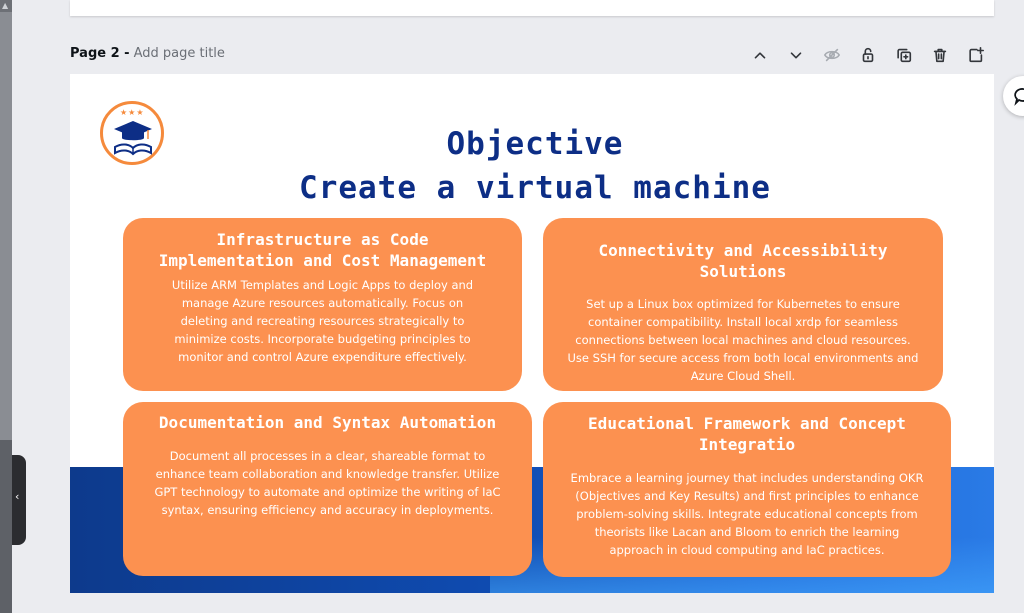 Image resolution: width=1024 pixels, height=613 pixels. I want to click on lock-icon, so click(868, 55).